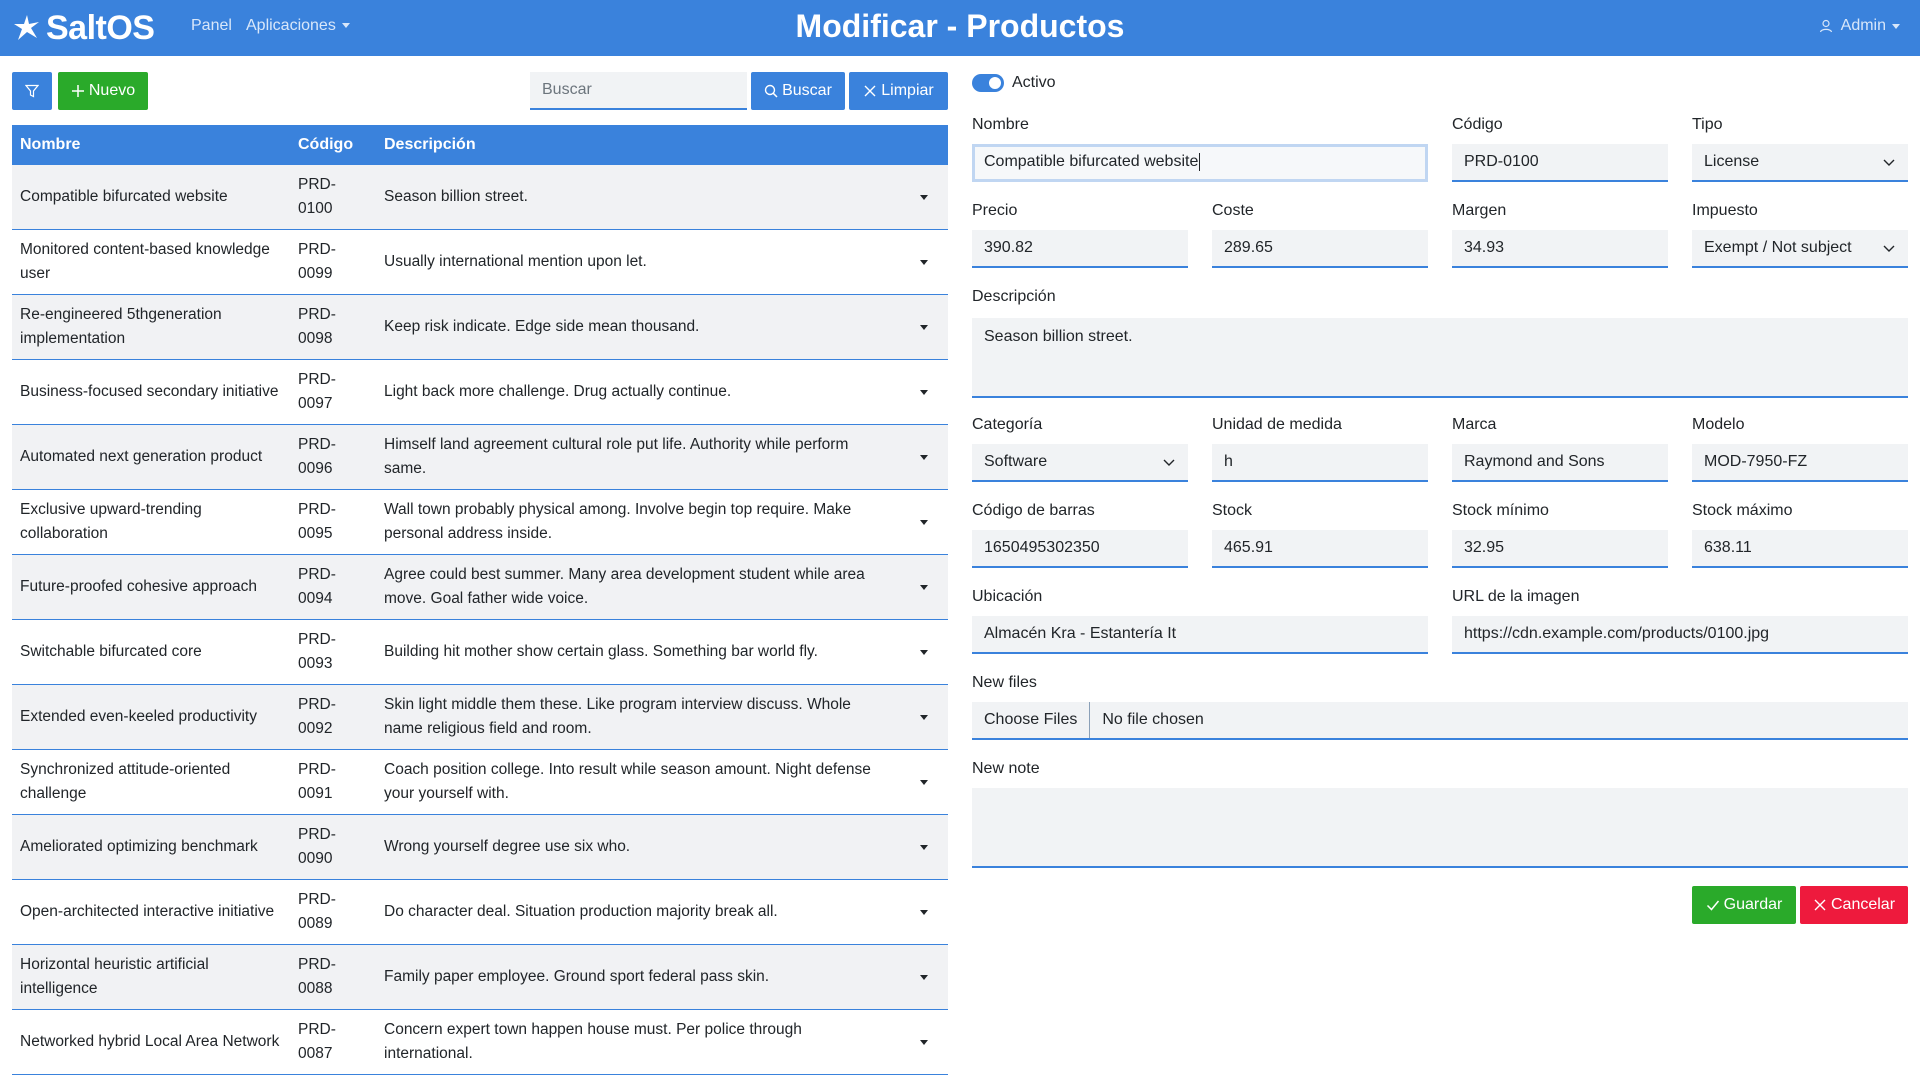 The image size is (1920, 1080). I want to click on cell-code: PRD- 0099, so click(333, 262).